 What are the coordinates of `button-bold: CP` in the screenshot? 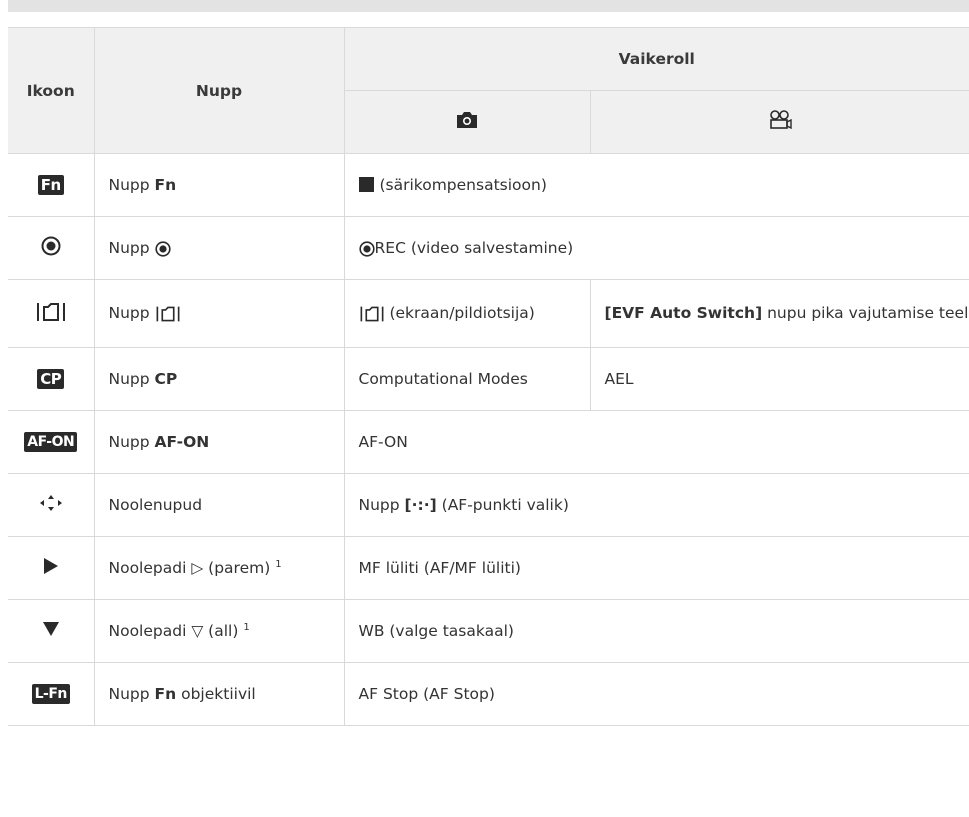 It's located at (166, 379).